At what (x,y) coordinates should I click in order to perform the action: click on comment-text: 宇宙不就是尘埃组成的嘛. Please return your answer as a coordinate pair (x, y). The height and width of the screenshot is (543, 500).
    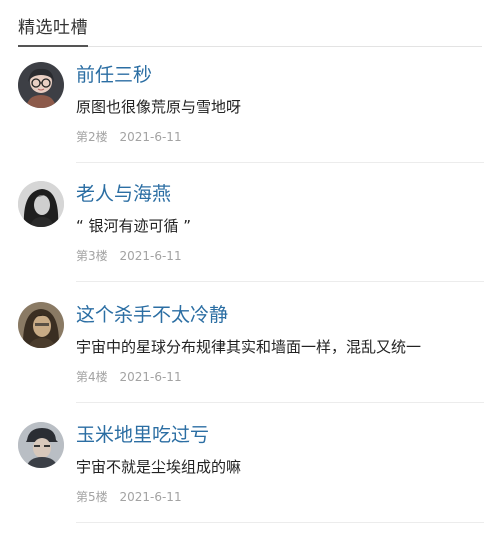
    Looking at the image, I should click on (159, 467).